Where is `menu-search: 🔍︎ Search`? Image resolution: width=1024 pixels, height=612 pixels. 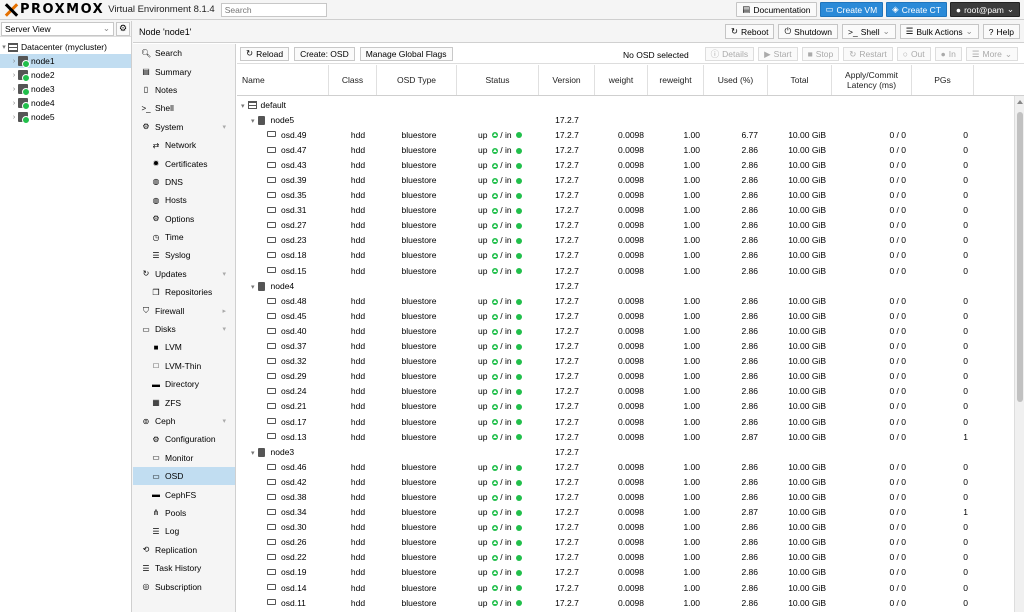
menu-search: 🔍︎ Search is located at coordinates (184, 53).